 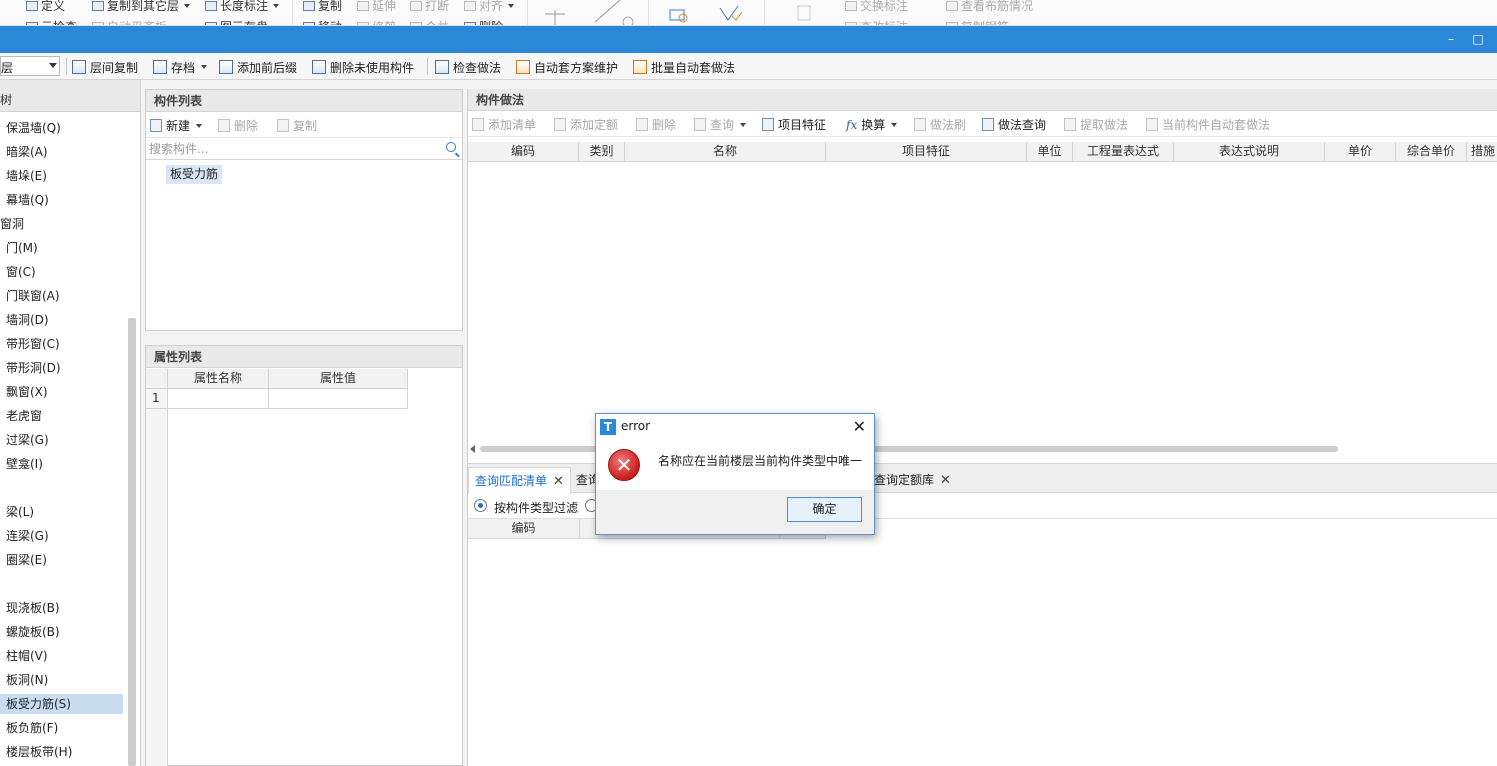 I want to click on tree-item: 螺旋板(B), so click(x=33, y=632).